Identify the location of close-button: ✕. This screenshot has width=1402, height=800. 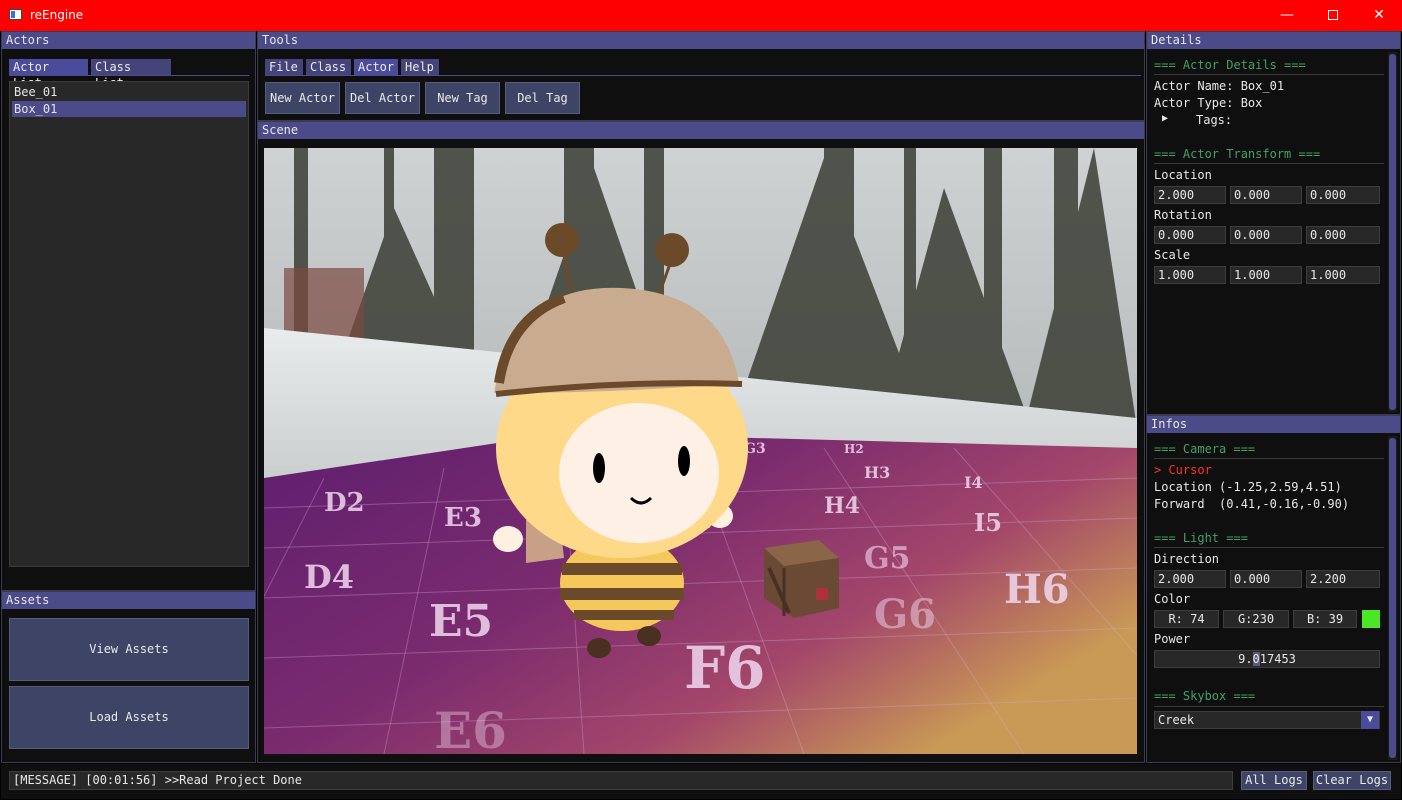
(1379, 15).